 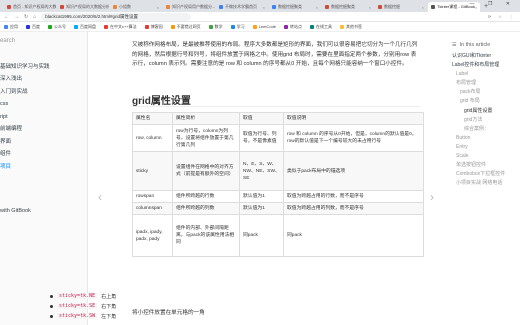 What do you see at coordinates (480, 183) in the screenshot?
I see `toc-item: 小项目实战 网络电话` at bounding box center [480, 183].